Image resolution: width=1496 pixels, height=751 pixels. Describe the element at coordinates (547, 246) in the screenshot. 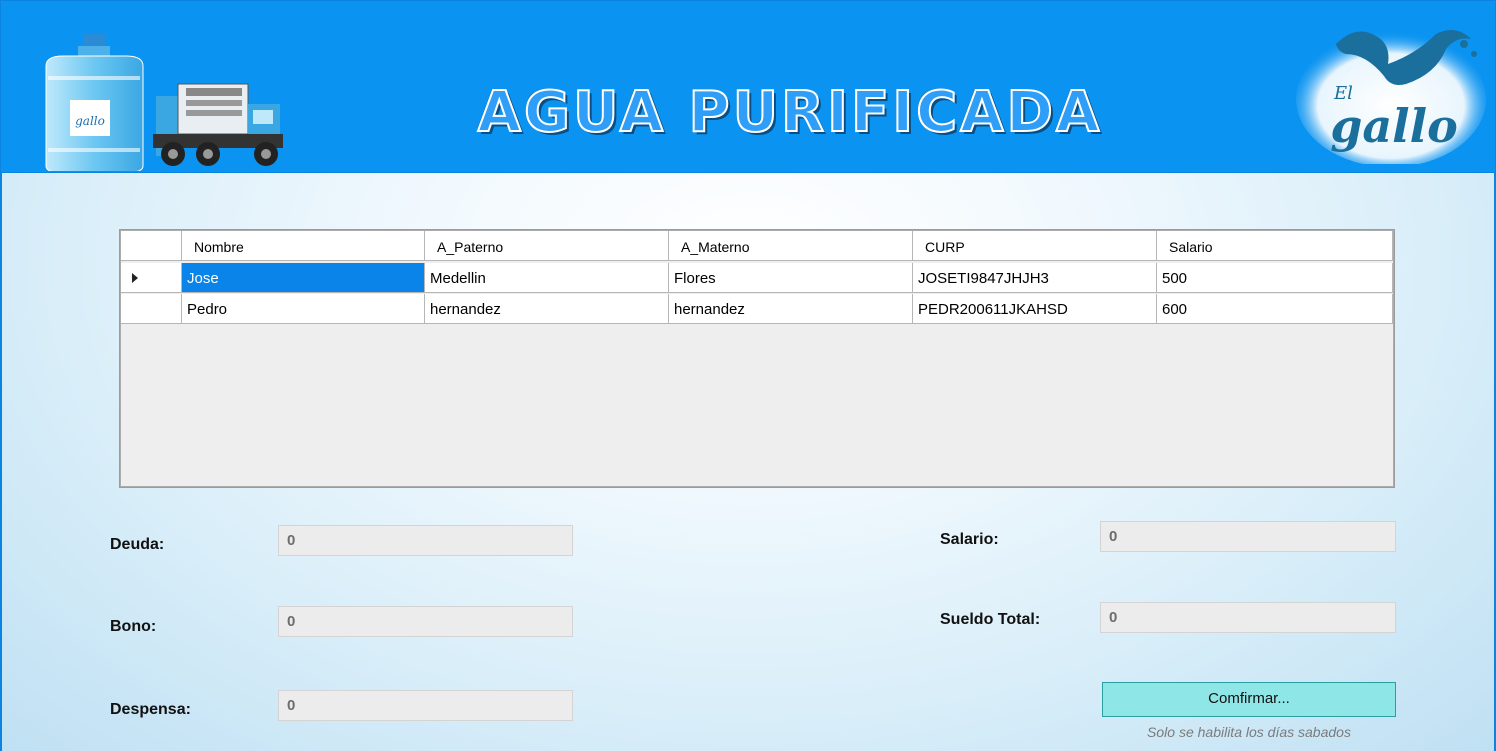

I see `column-header-a-paterno: A_Paterno` at that location.